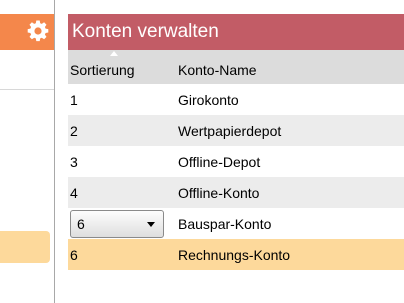 This screenshot has width=404, height=303. Describe the element at coordinates (225, 223) in the screenshot. I see `row-account-name: Bauspar-Konto` at that location.